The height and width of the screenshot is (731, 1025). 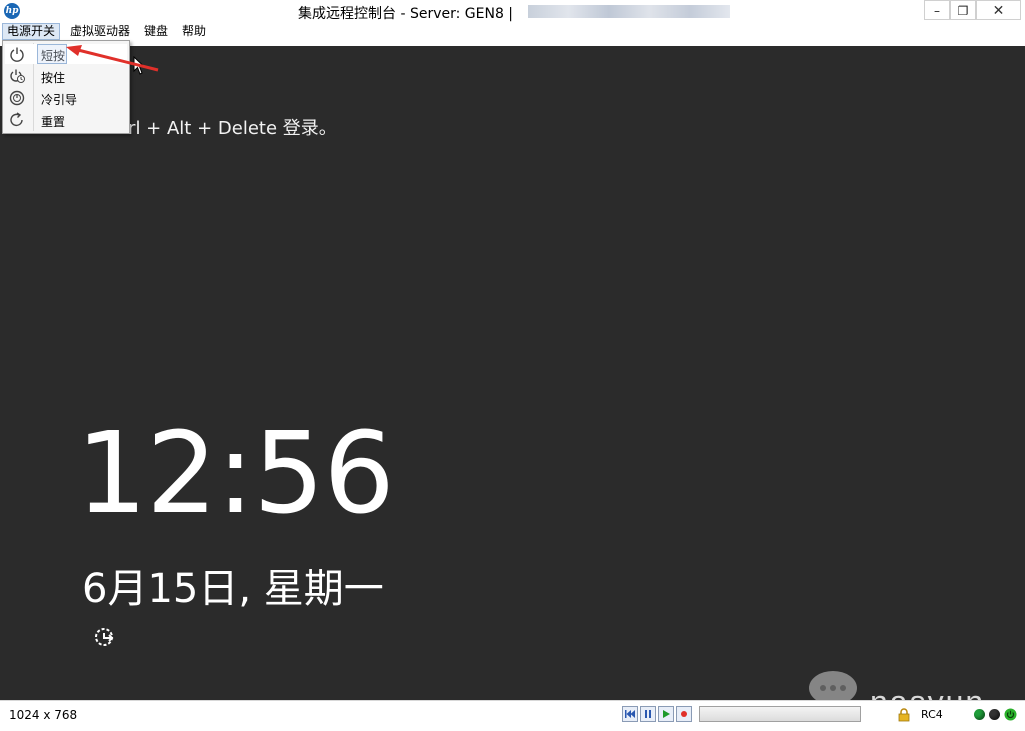 What do you see at coordinates (932, 714) in the screenshot?
I see `encryption-label: RC4` at bounding box center [932, 714].